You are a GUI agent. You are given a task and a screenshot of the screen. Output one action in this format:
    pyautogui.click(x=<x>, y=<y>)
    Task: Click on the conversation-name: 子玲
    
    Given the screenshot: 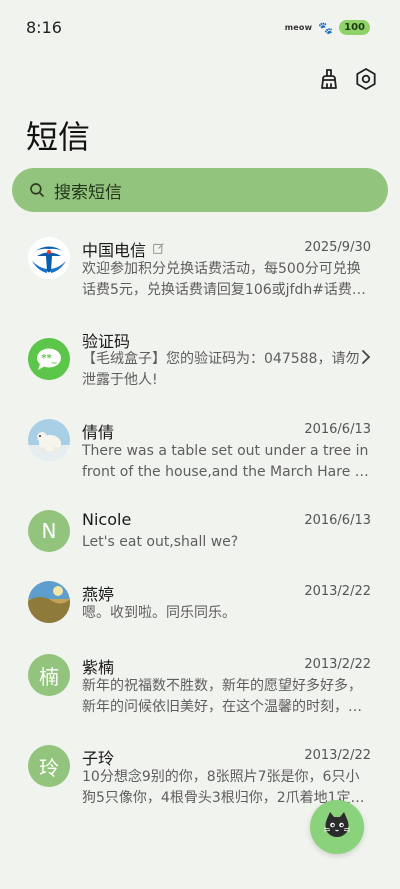 What is the action you would take?
    pyautogui.click(x=98, y=758)
    